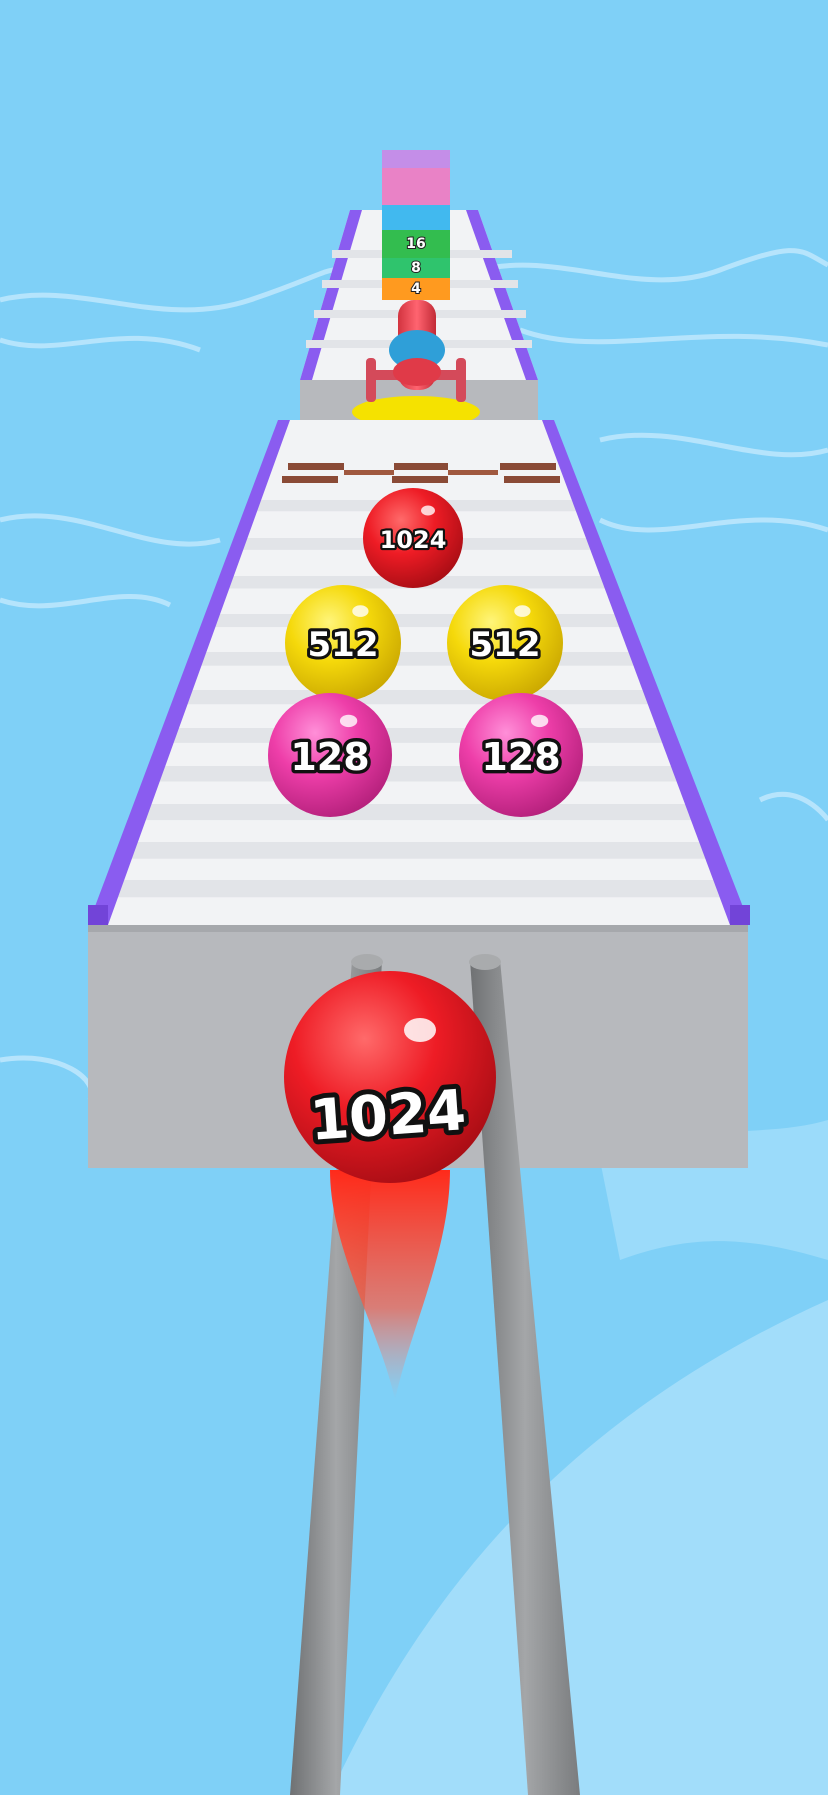 This screenshot has height=1795, width=828. I want to click on player-ball: 1024, so click(390, 1077).